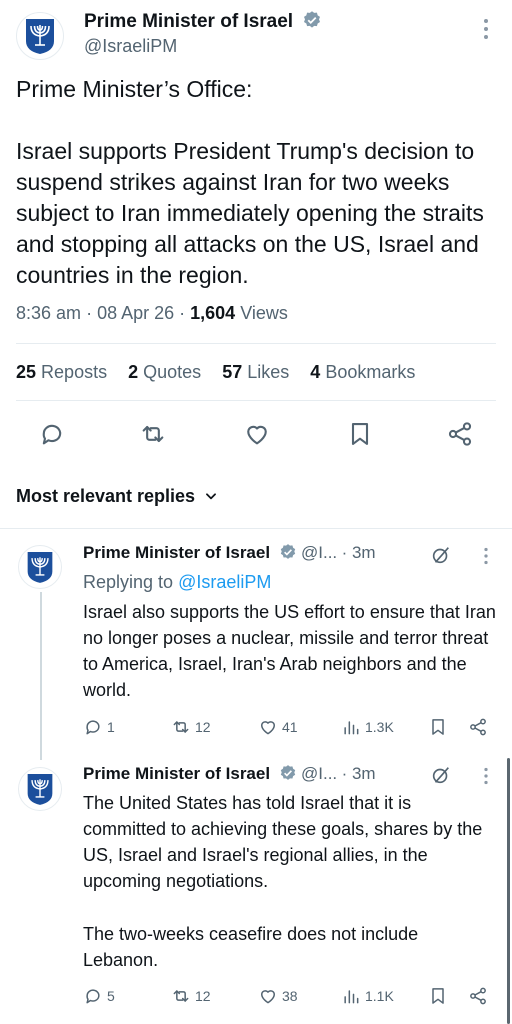 This screenshot has height=1024, width=512. What do you see at coordinates (367, 996) in the screenshot?
I see `reply-views-button: 1.1K` at bounding box center [367, 996].